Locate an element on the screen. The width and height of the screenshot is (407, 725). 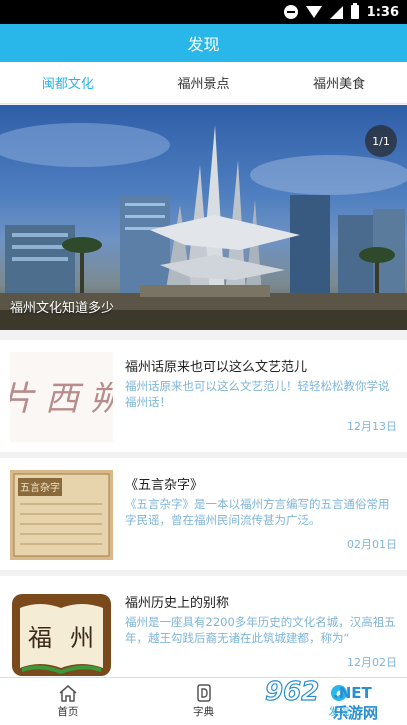
article-date: 12月02日 is located at coordinates (372, 662).